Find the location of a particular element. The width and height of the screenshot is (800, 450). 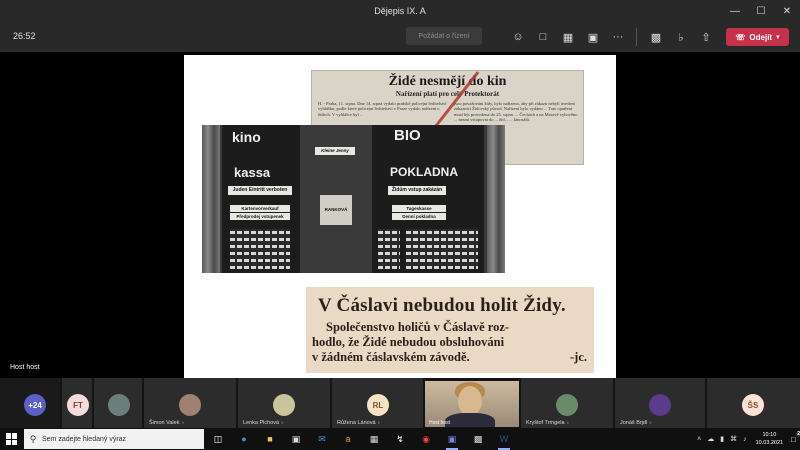

clipping-line: hodlo, že Židé nebudou obsluhováni is located at coordinates (408, 342).